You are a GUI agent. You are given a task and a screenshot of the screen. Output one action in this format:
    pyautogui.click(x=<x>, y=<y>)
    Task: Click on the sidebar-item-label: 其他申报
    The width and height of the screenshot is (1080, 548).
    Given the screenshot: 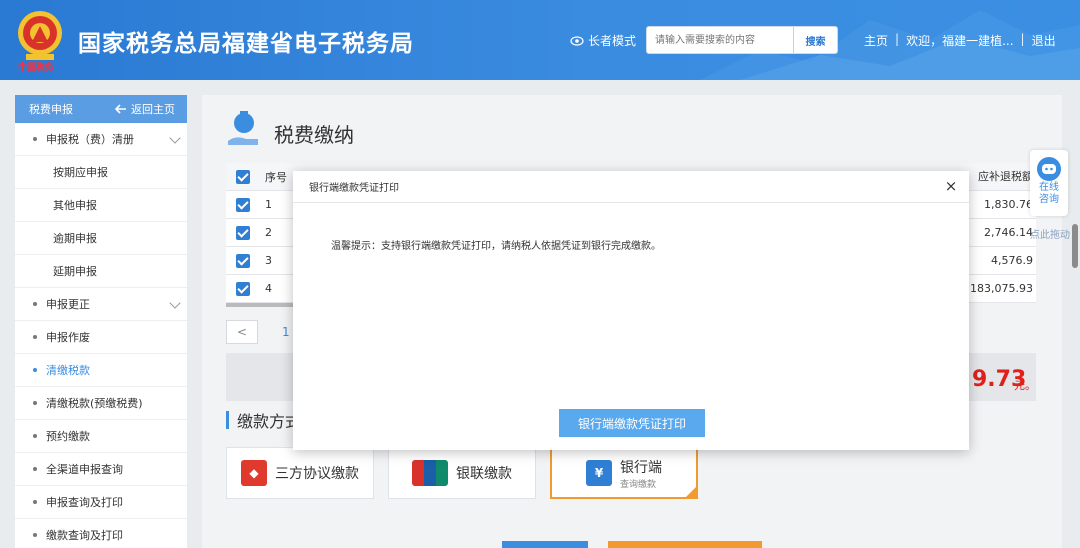 What is the action you would take?
    pyautogui.click(x=75, y=205)
    